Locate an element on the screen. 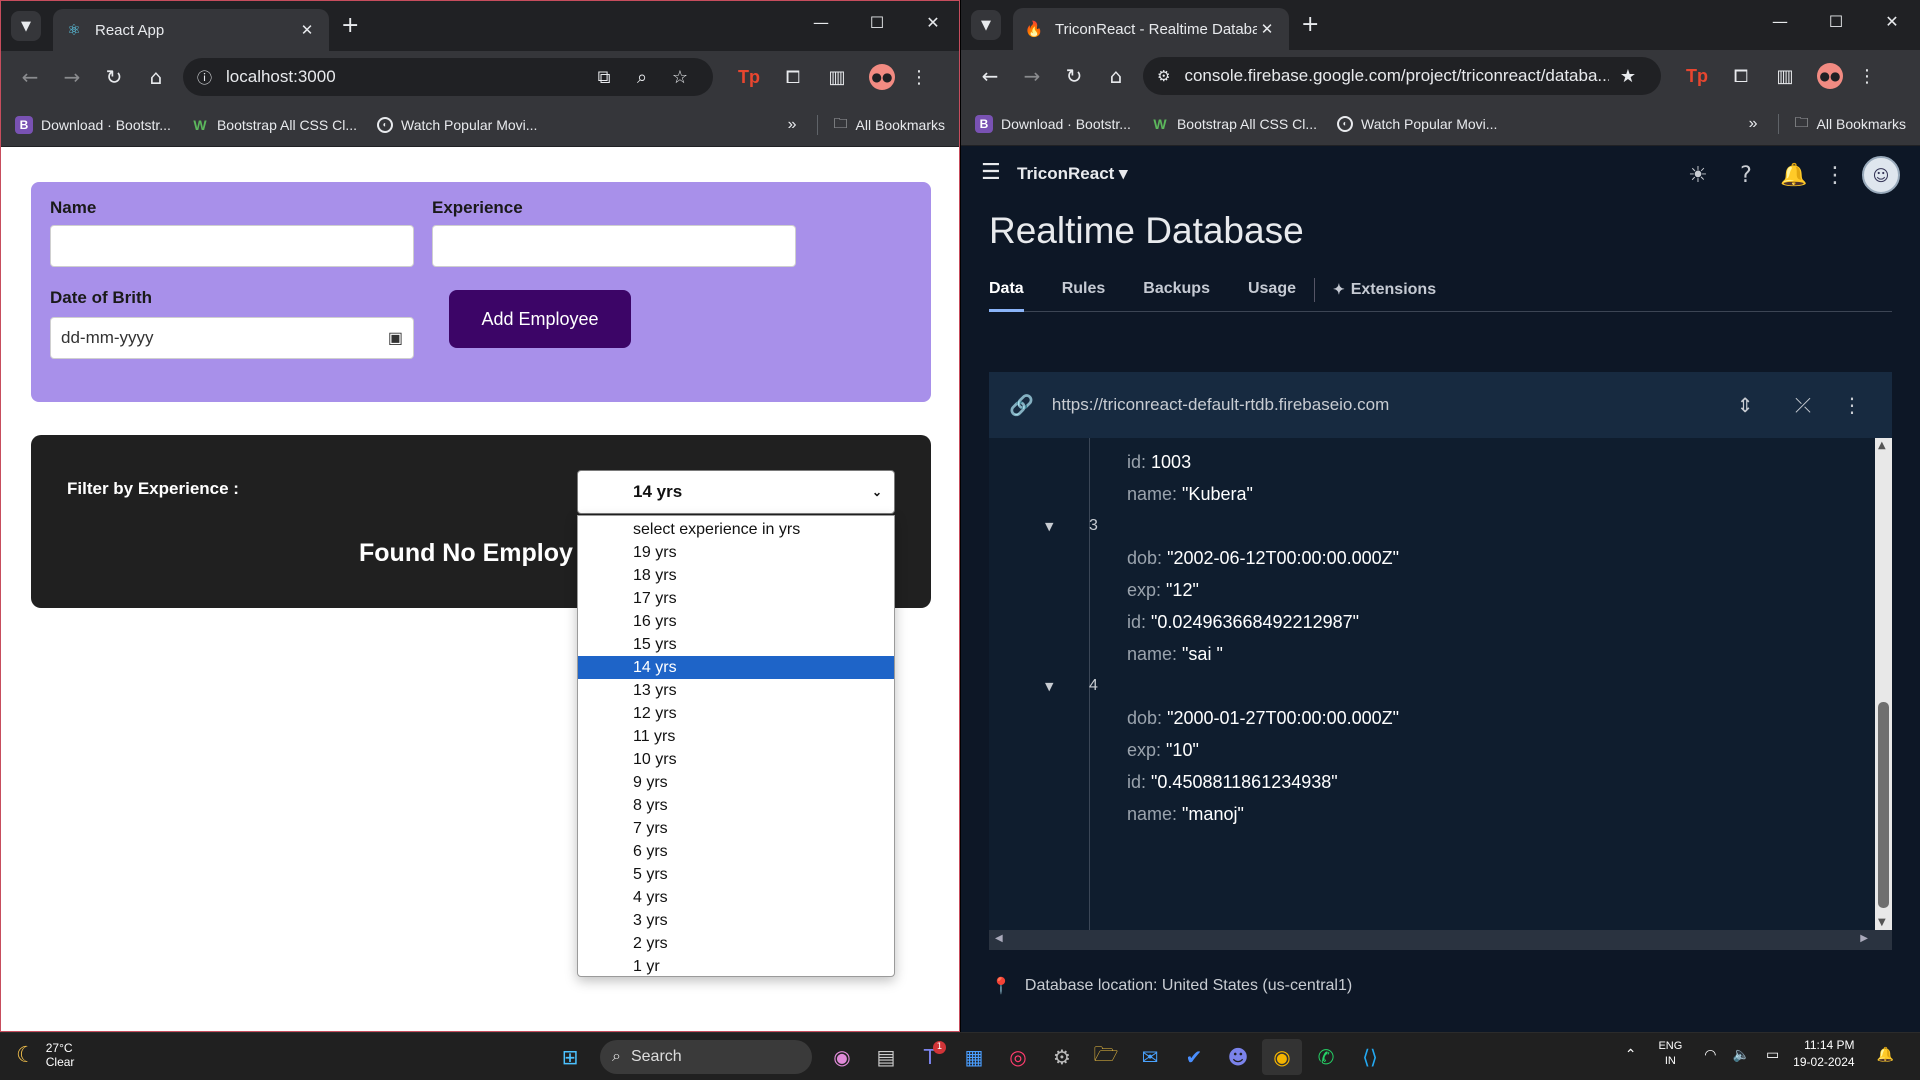 Image resolution: width=1920 pixels, height=1080 pixels. collapse-all-icon: ⤫ is located at coordinates (1803, 405).